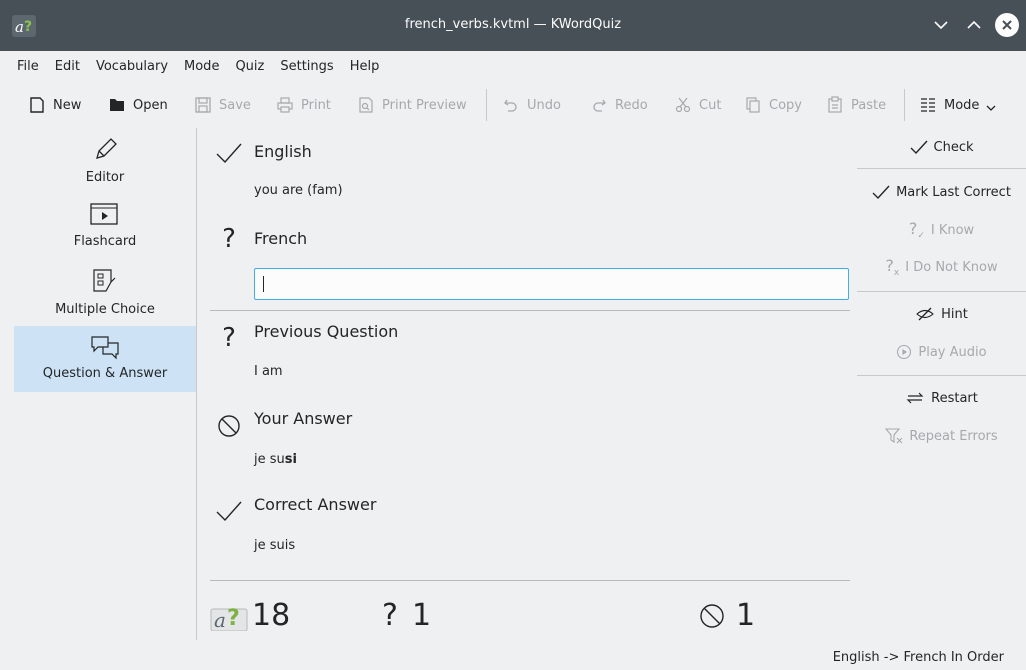  Describe the element at coordinates (250, 615) in the screenshot. I see `score-total: a ? 18` at that location.